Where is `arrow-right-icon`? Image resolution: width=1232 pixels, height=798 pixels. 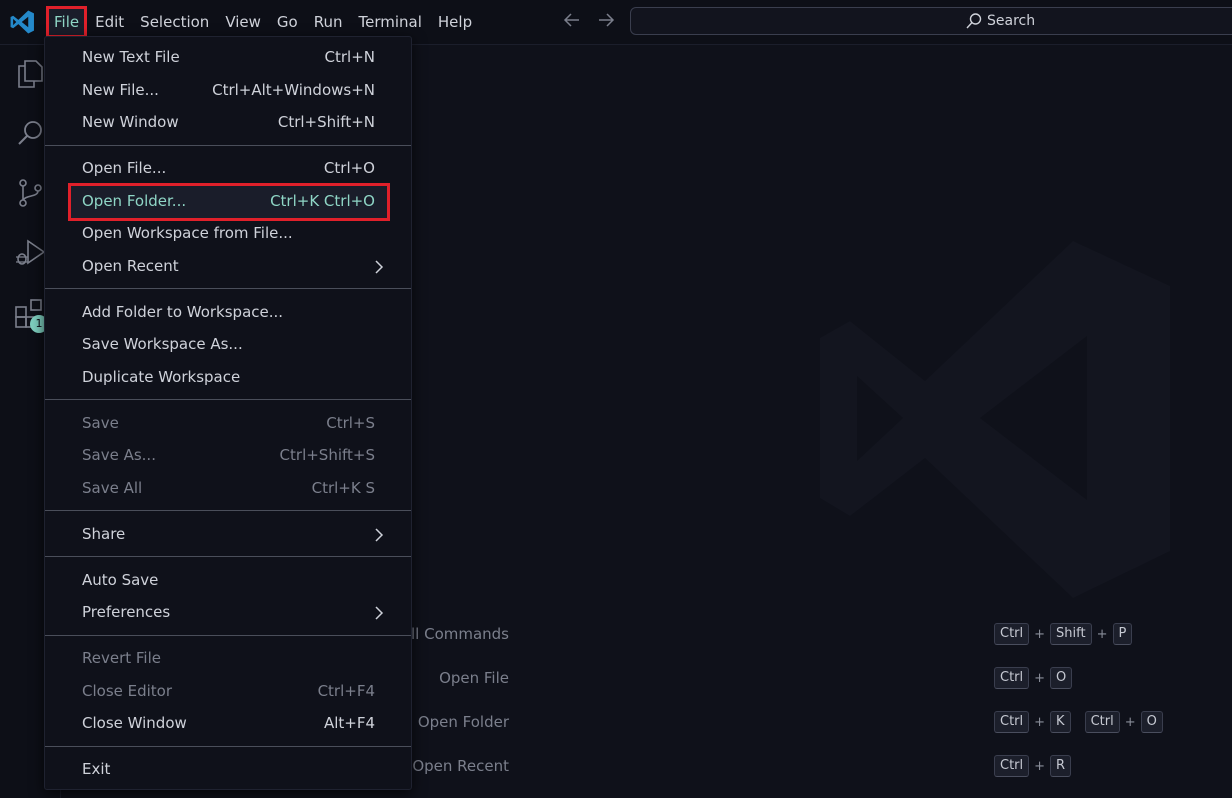
arrow-right-icon is located at coordinates (606, 20).